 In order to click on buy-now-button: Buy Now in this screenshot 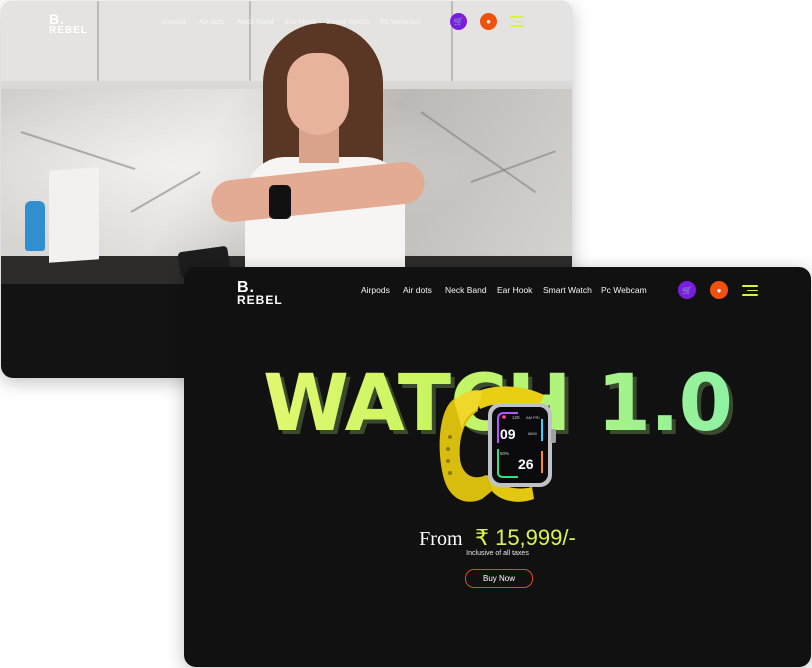, I will do `click(499, 578)`.